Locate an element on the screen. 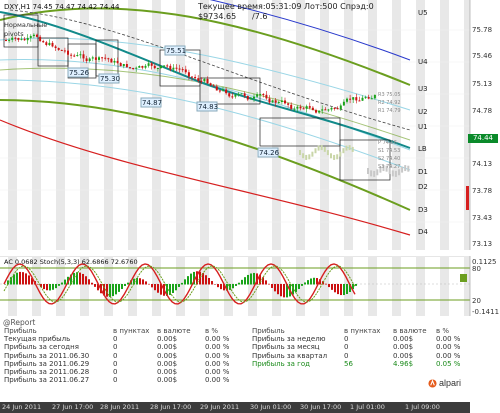 The image size is (500, 413). time-tick: 28 Jun 2011 is located at coordinates (120, 407).